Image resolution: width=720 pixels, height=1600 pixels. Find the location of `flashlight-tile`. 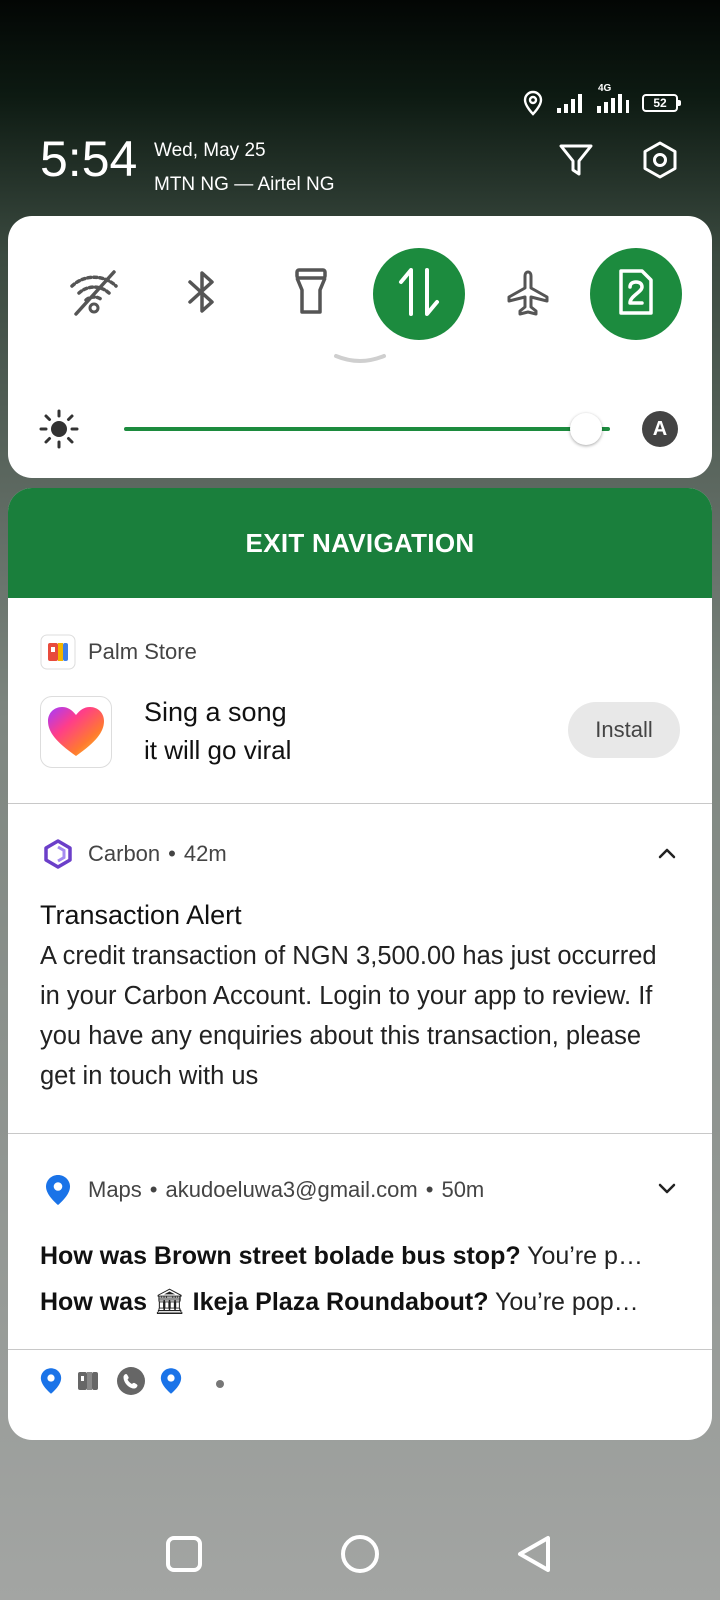

flashlight-tile is located at coordinates (311, 294).